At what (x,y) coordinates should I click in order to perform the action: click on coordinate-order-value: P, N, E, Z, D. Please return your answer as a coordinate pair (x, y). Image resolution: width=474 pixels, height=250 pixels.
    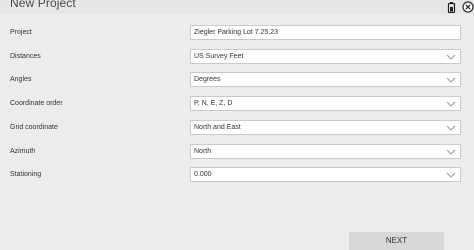
    Looking at the image, I should click on (213, 103).